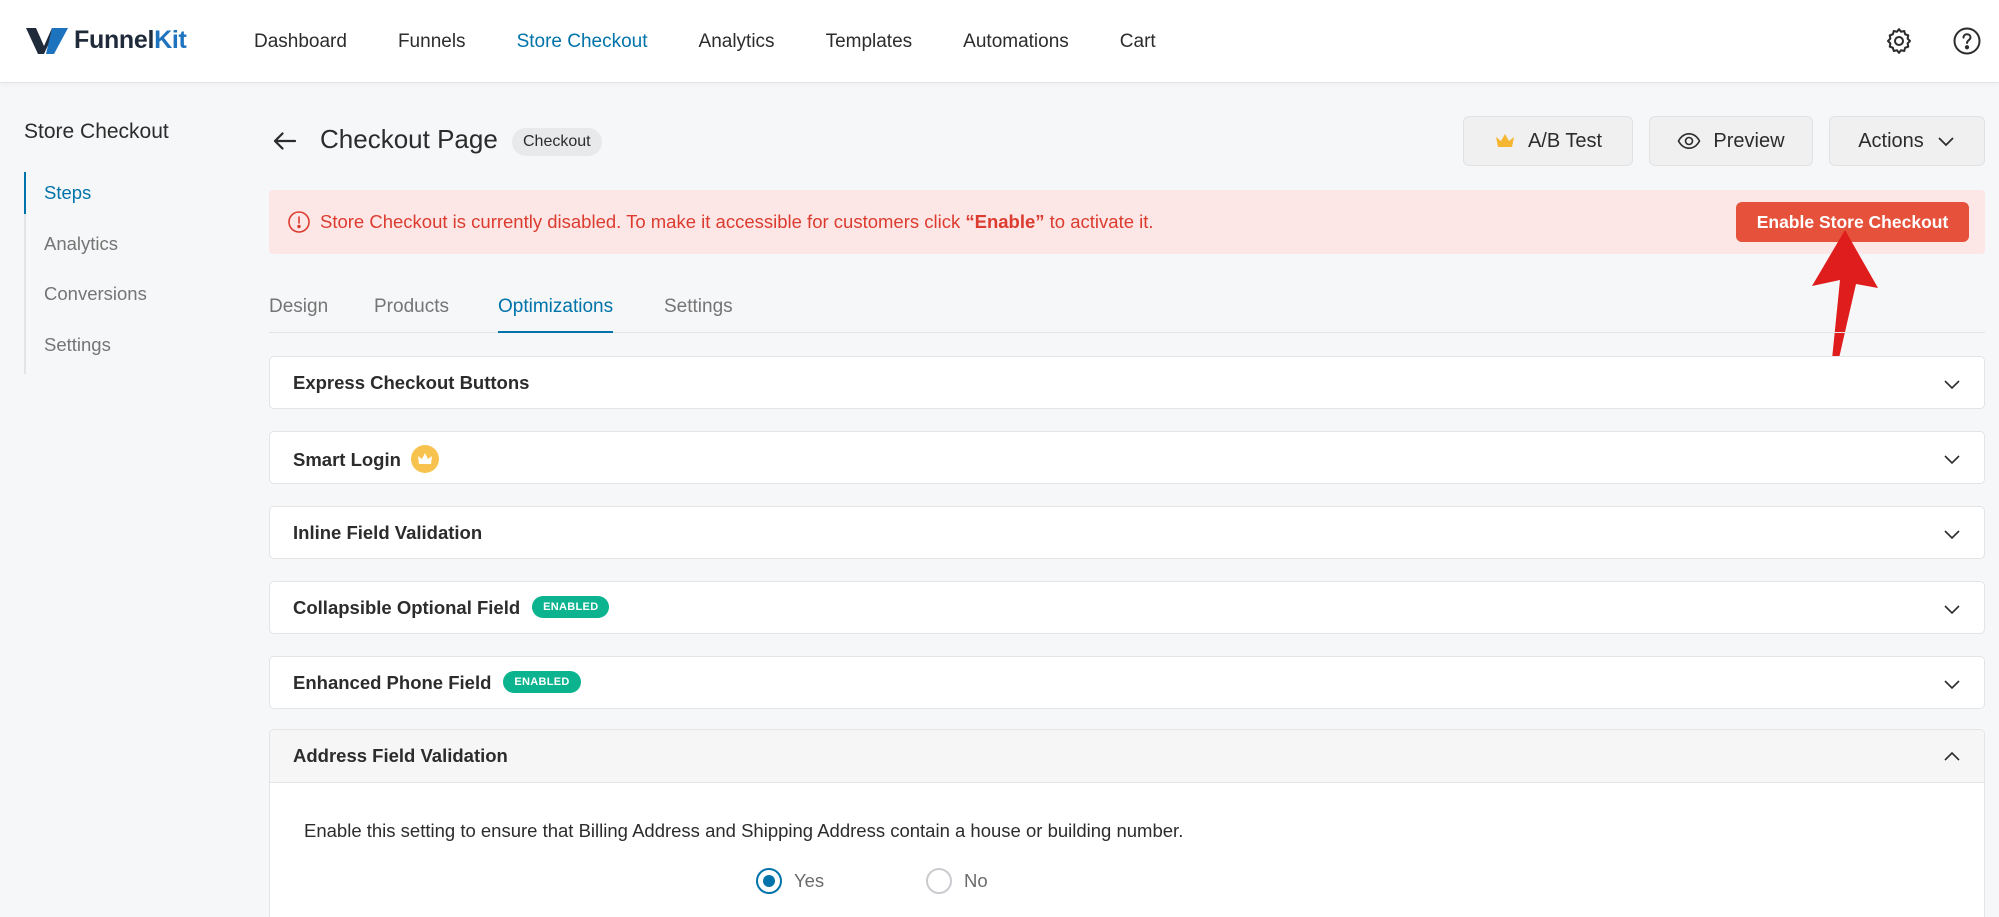 The width and height of the screenshot is (1999, 917). Describe the element at coordinates (96, 131) in the screenshot. I see `sidebar-title: Store Checkout` at that location.